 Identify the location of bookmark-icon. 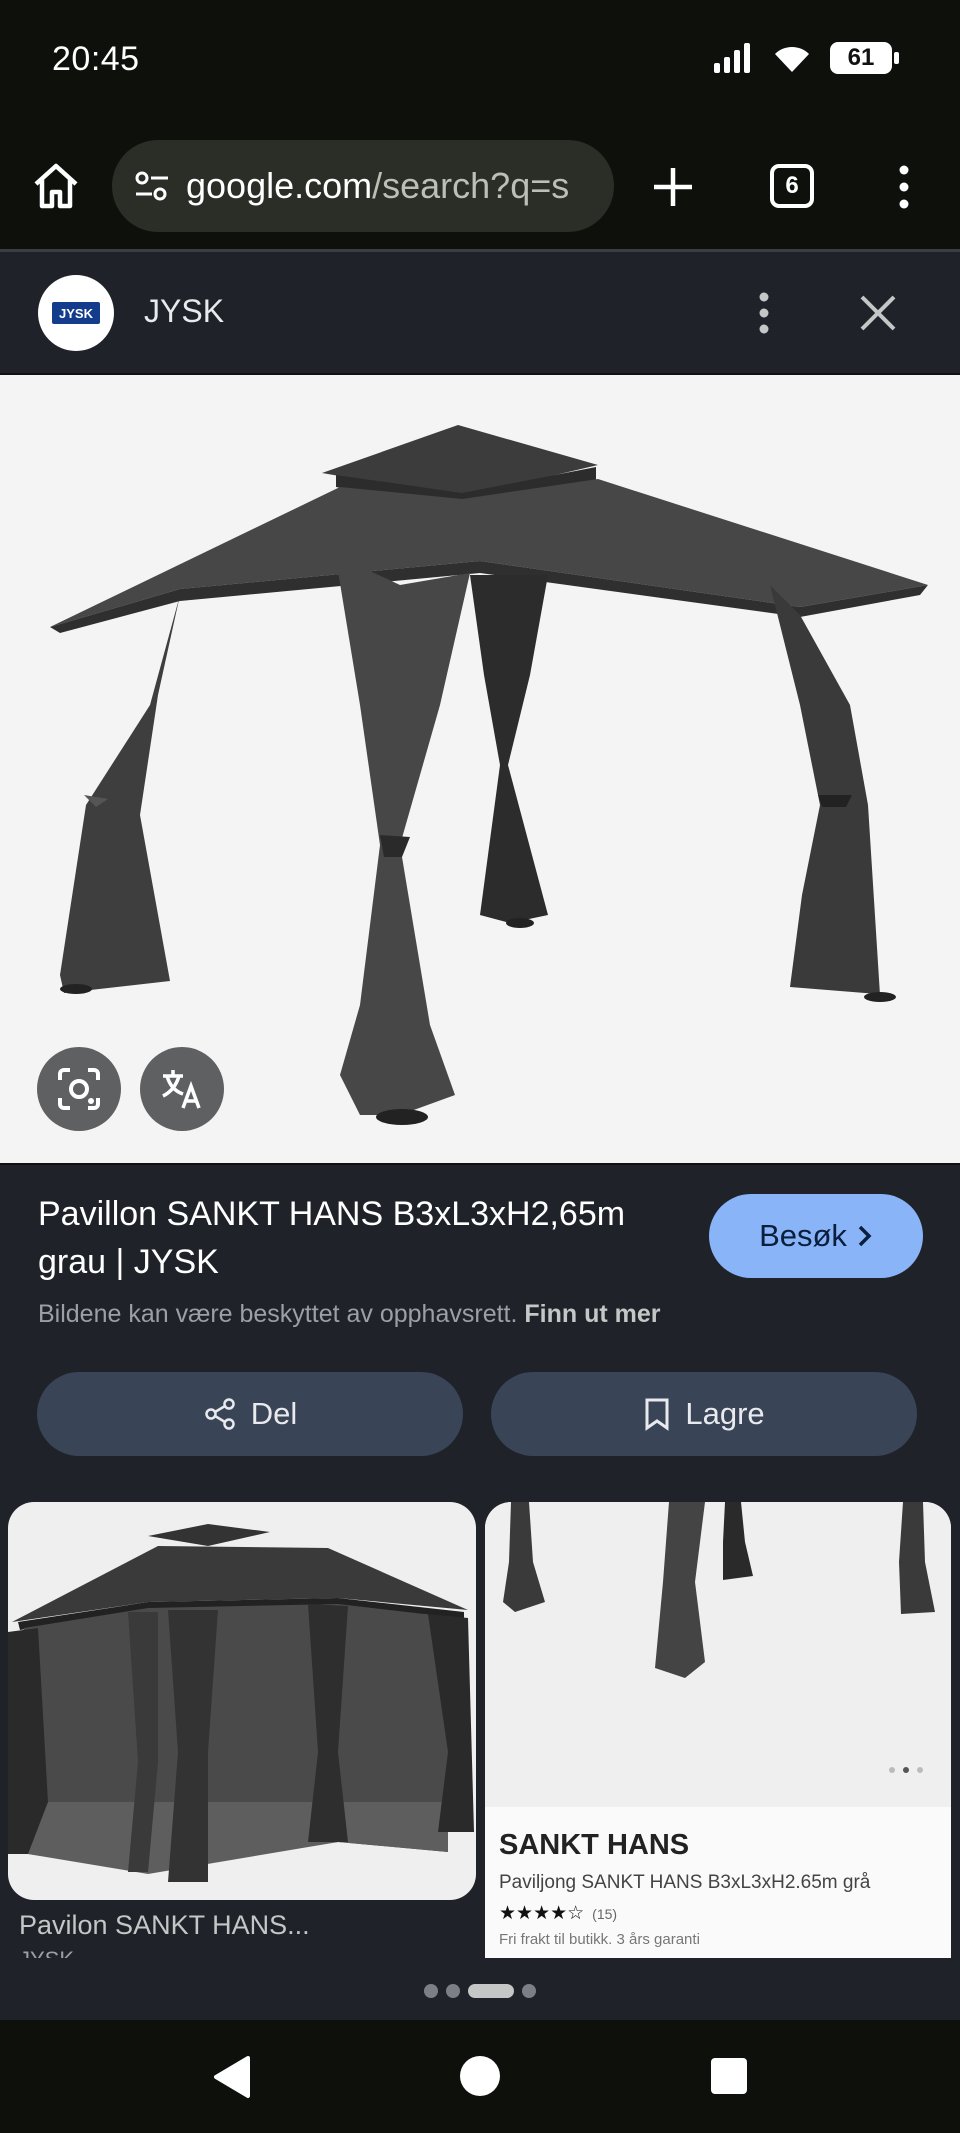
(657, 1414).